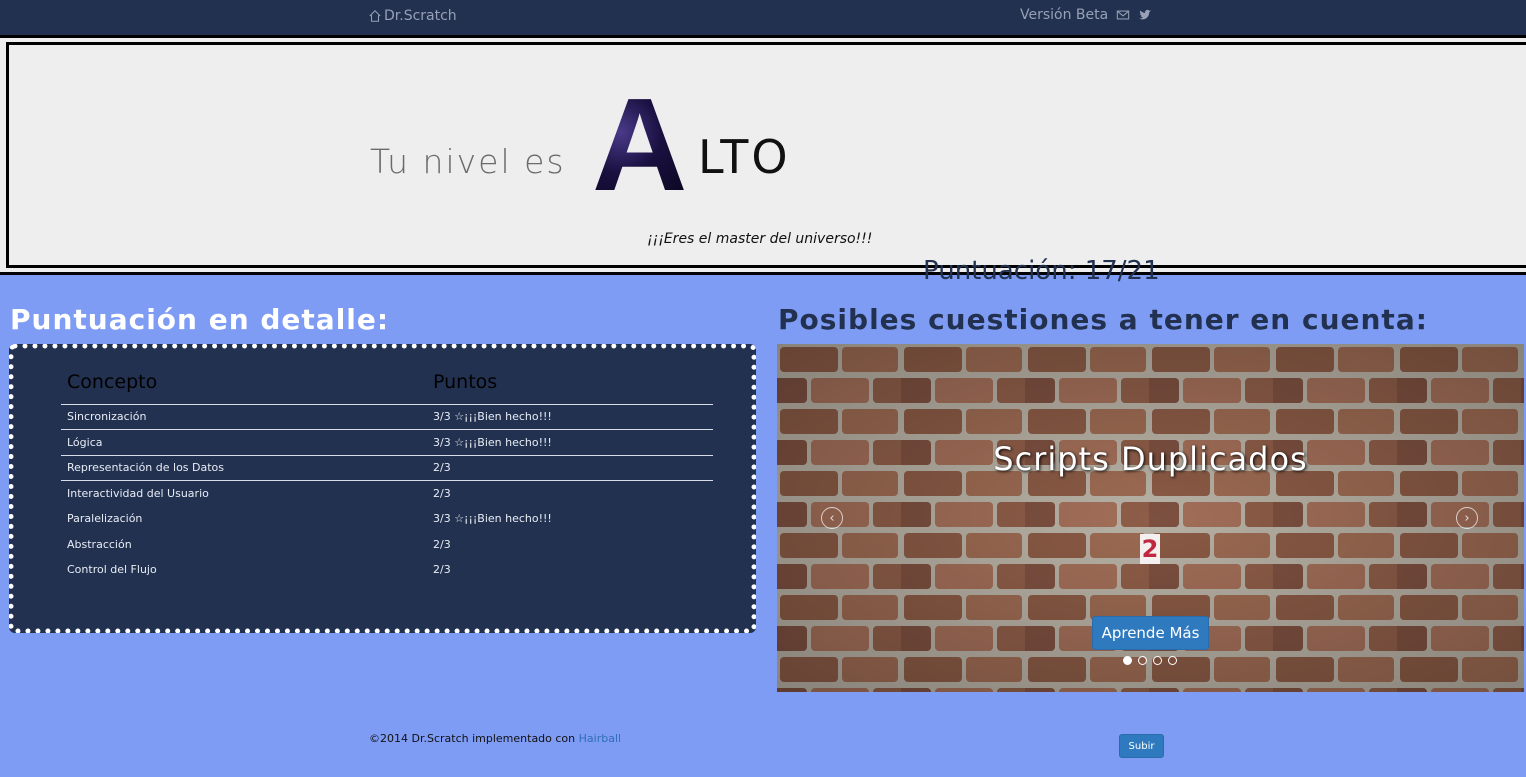 The image size is (1526, 777). What do you see at coordinates (1150, 459) in the screenshot?
I see `slide-title: Scripts Duplicados` at bounding box center [1150, 459].